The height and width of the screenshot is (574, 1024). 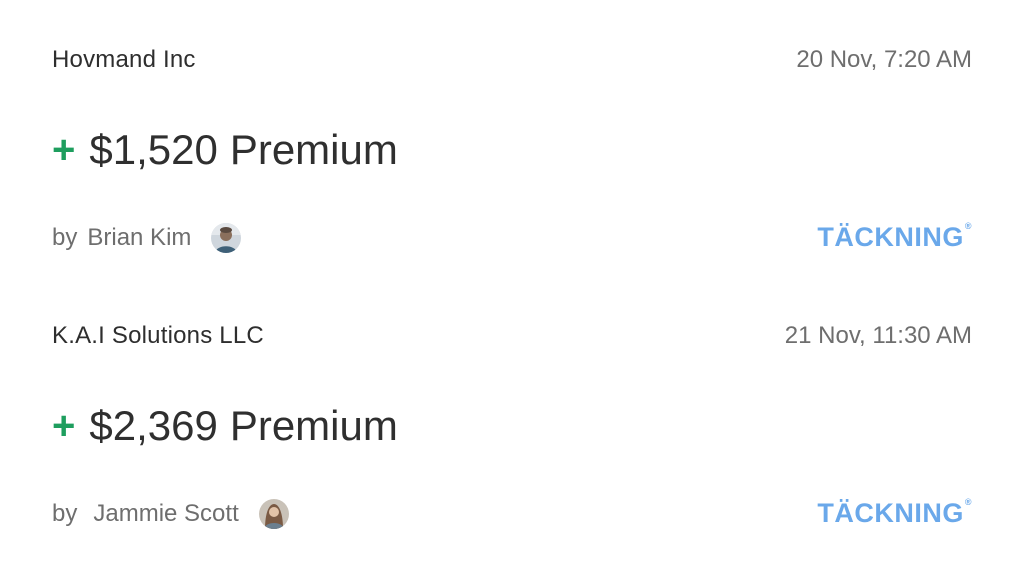 I want to click on premium-amount: $2,369, so click(x=153, y=425).